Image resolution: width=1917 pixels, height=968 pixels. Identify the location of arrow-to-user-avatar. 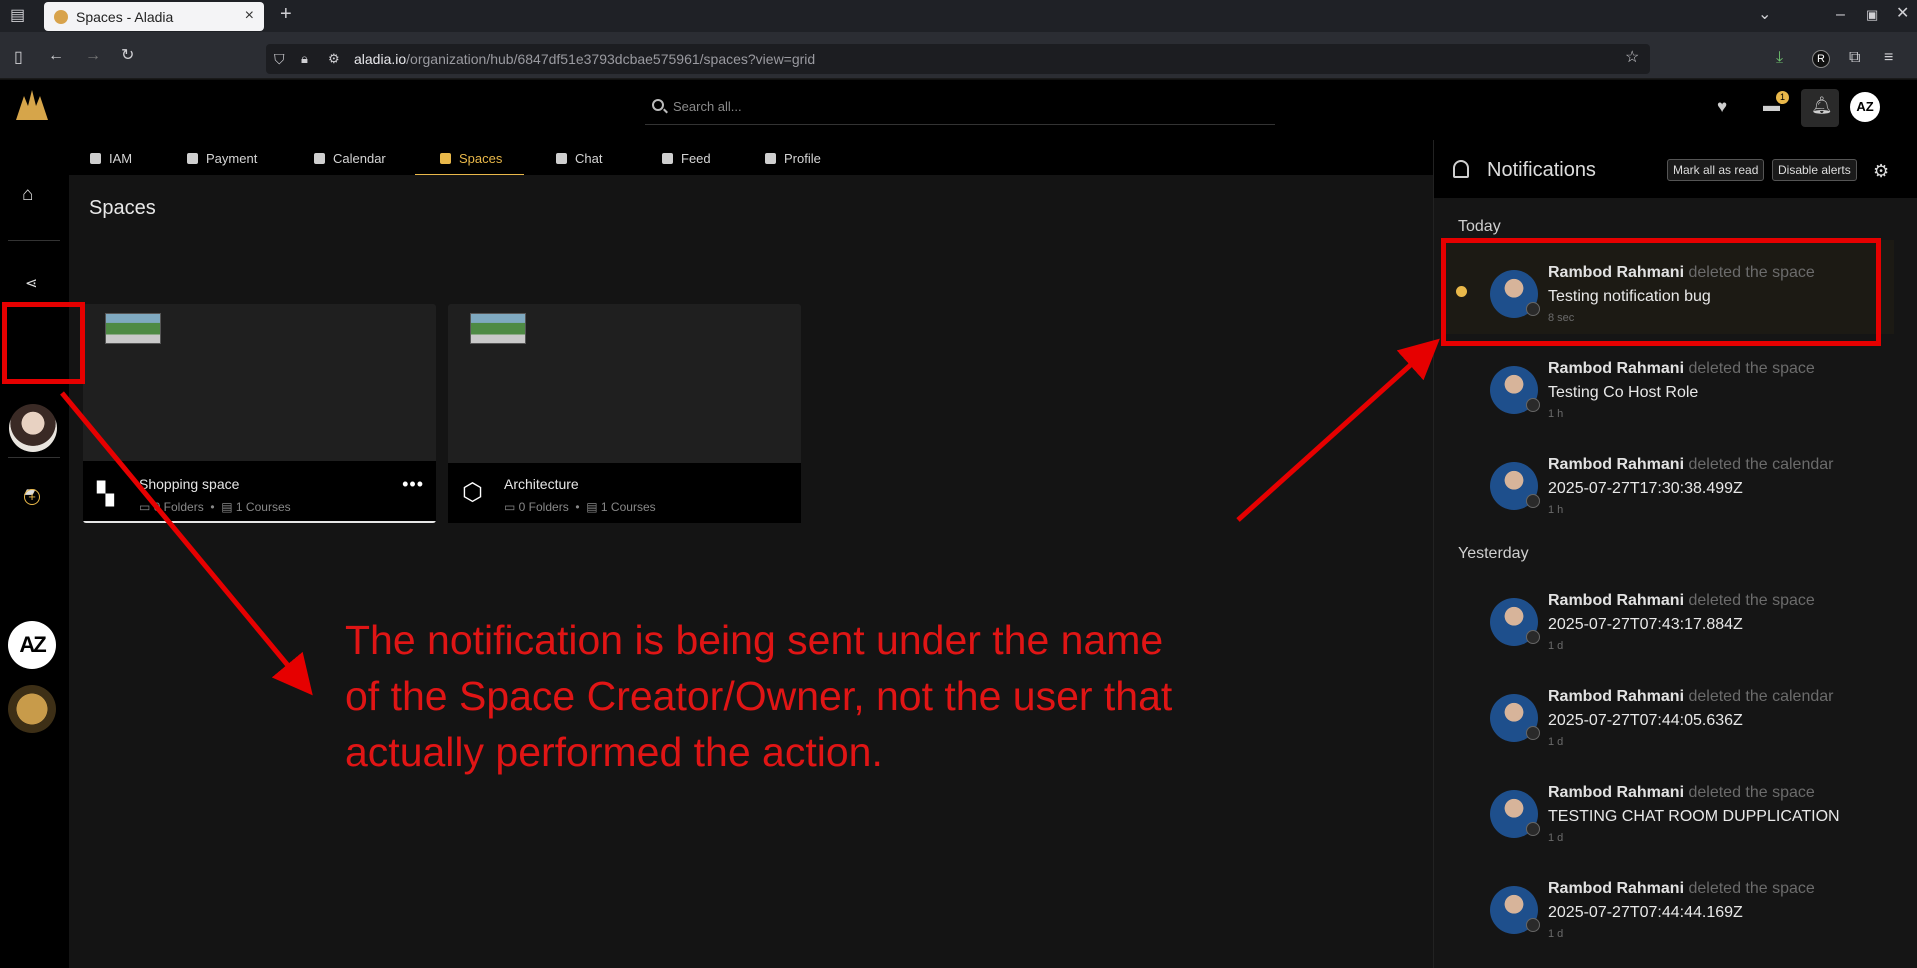
(186, 543).